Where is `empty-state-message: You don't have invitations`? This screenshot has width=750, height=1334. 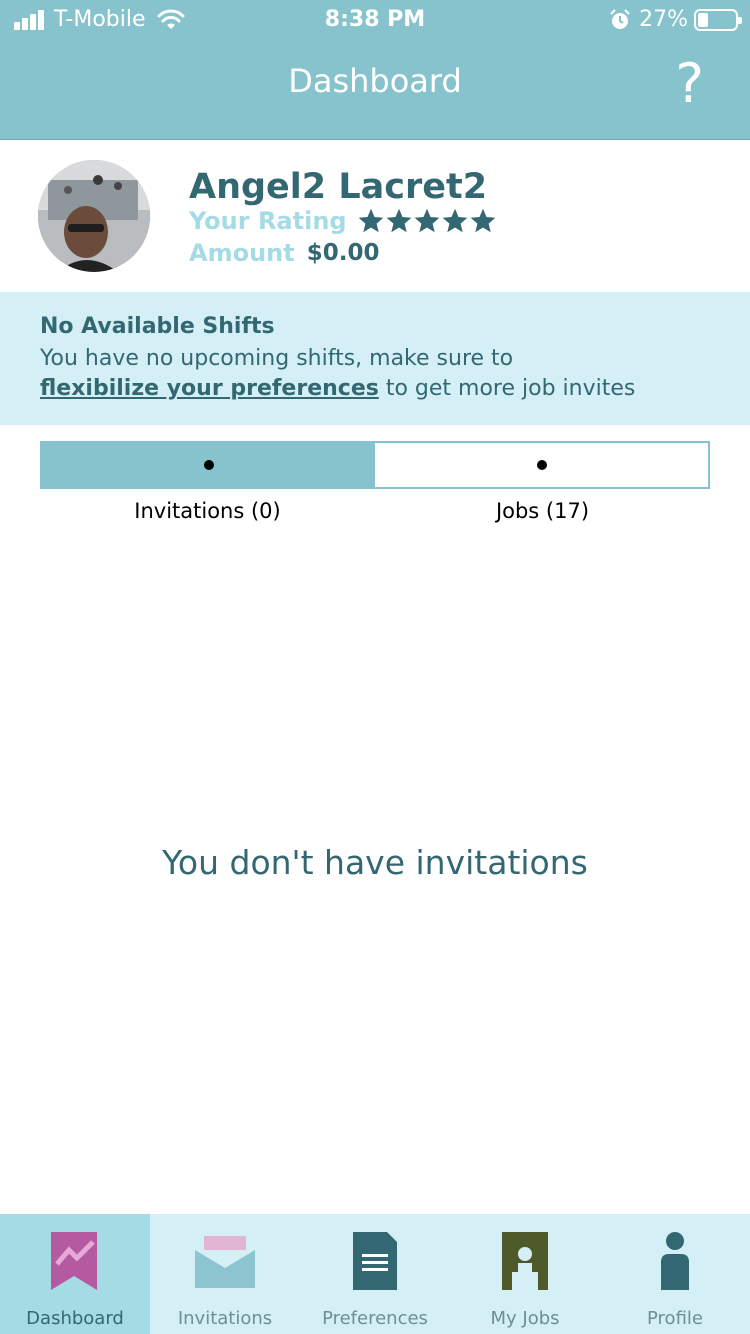 empty-state-message: You don't have invitations is located at coordinates (375, 862).